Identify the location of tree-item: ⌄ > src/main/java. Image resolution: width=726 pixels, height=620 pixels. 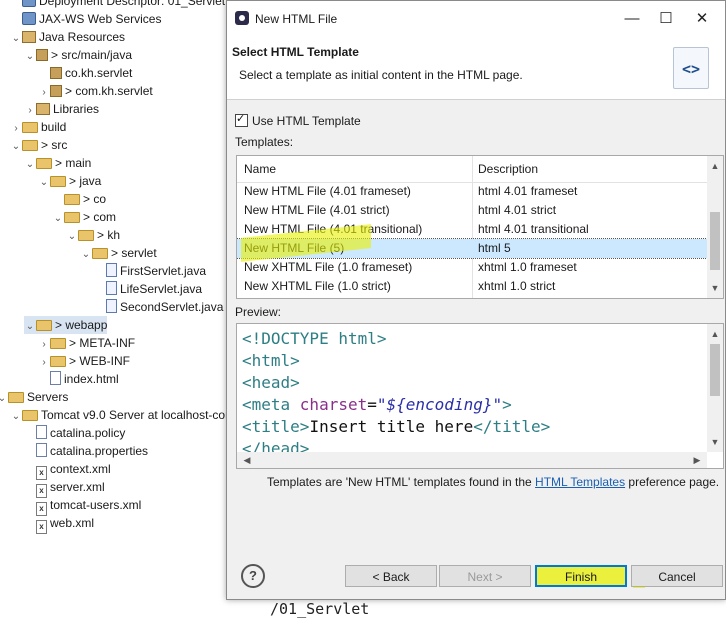
(78, 55).